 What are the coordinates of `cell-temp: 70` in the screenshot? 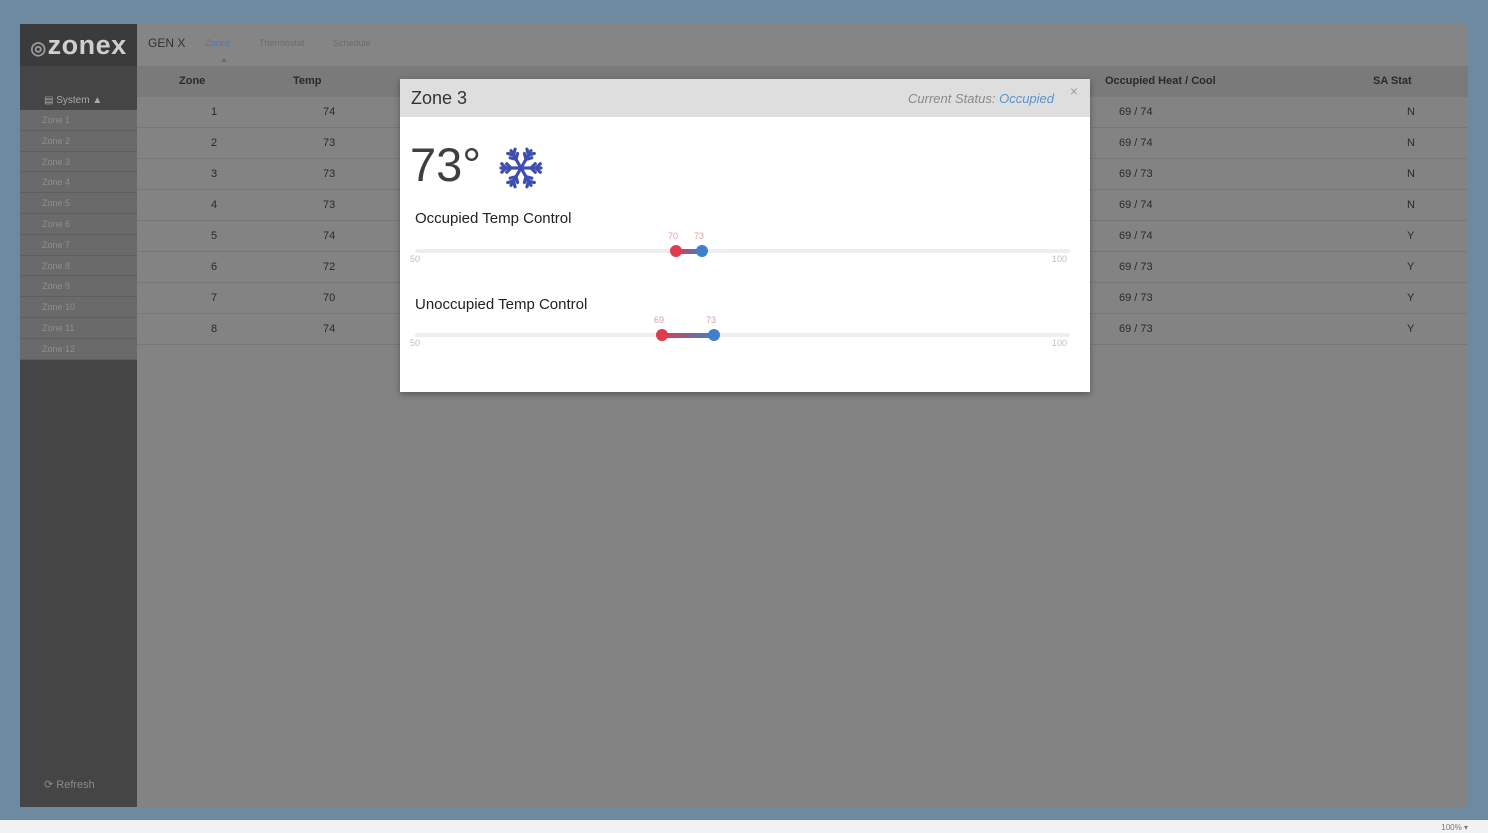 It's located at (329, 298).